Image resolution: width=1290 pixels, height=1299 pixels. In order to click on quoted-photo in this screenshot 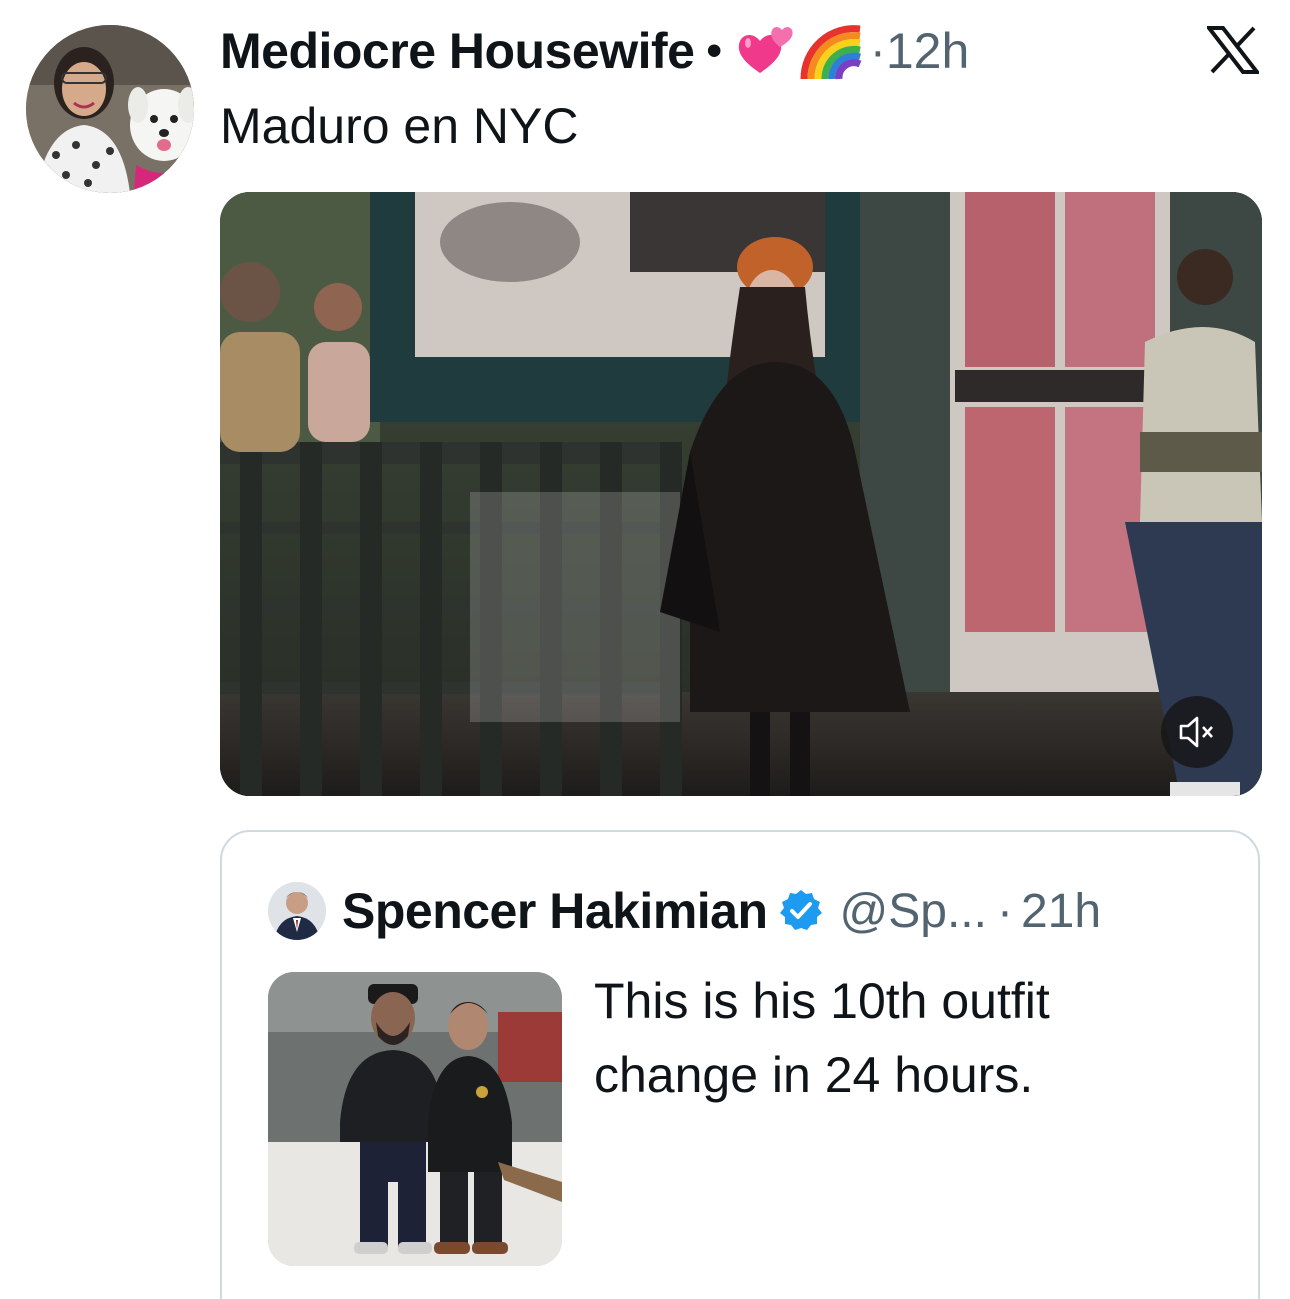, I will do `click(415, 1119)`.